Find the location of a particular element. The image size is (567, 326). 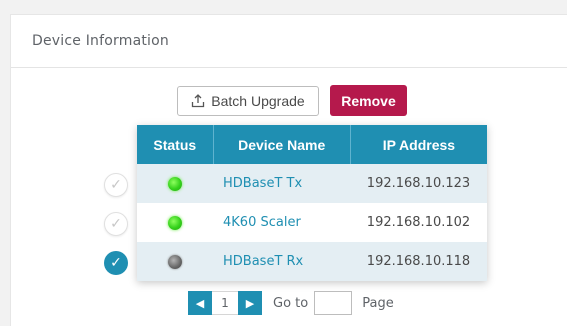

row-checkbox-3: ✓ is located at coordinates (116, 263).